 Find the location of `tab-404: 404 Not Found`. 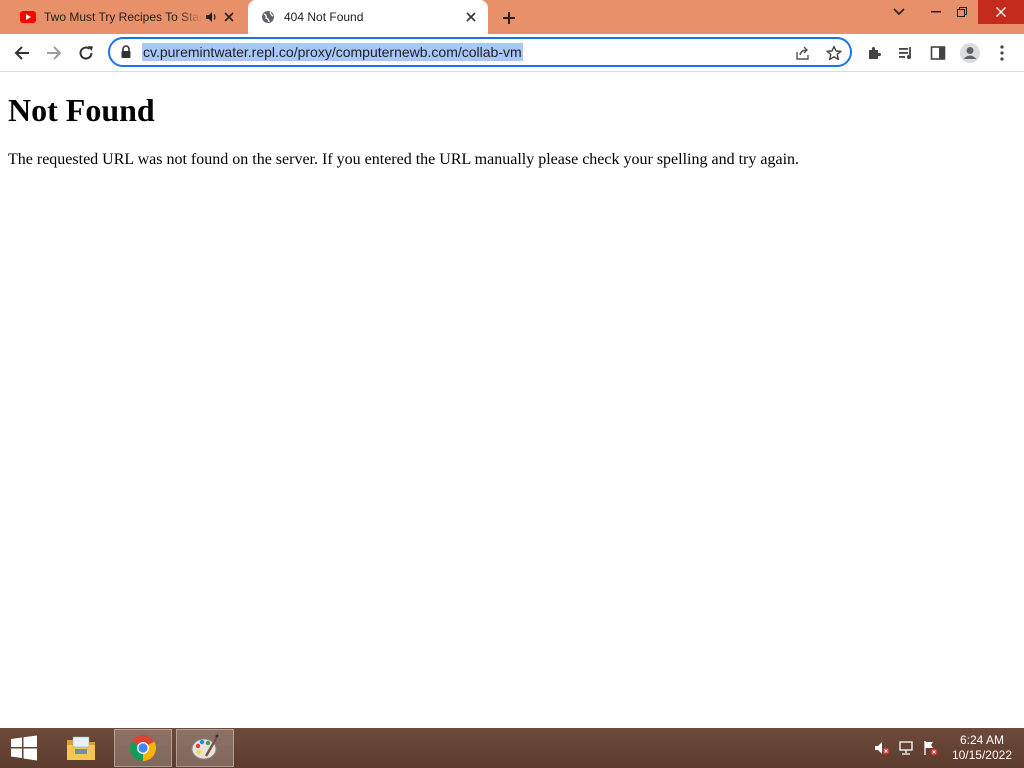

tab-404: 404 Not Found is located at coordinates (368, 17).